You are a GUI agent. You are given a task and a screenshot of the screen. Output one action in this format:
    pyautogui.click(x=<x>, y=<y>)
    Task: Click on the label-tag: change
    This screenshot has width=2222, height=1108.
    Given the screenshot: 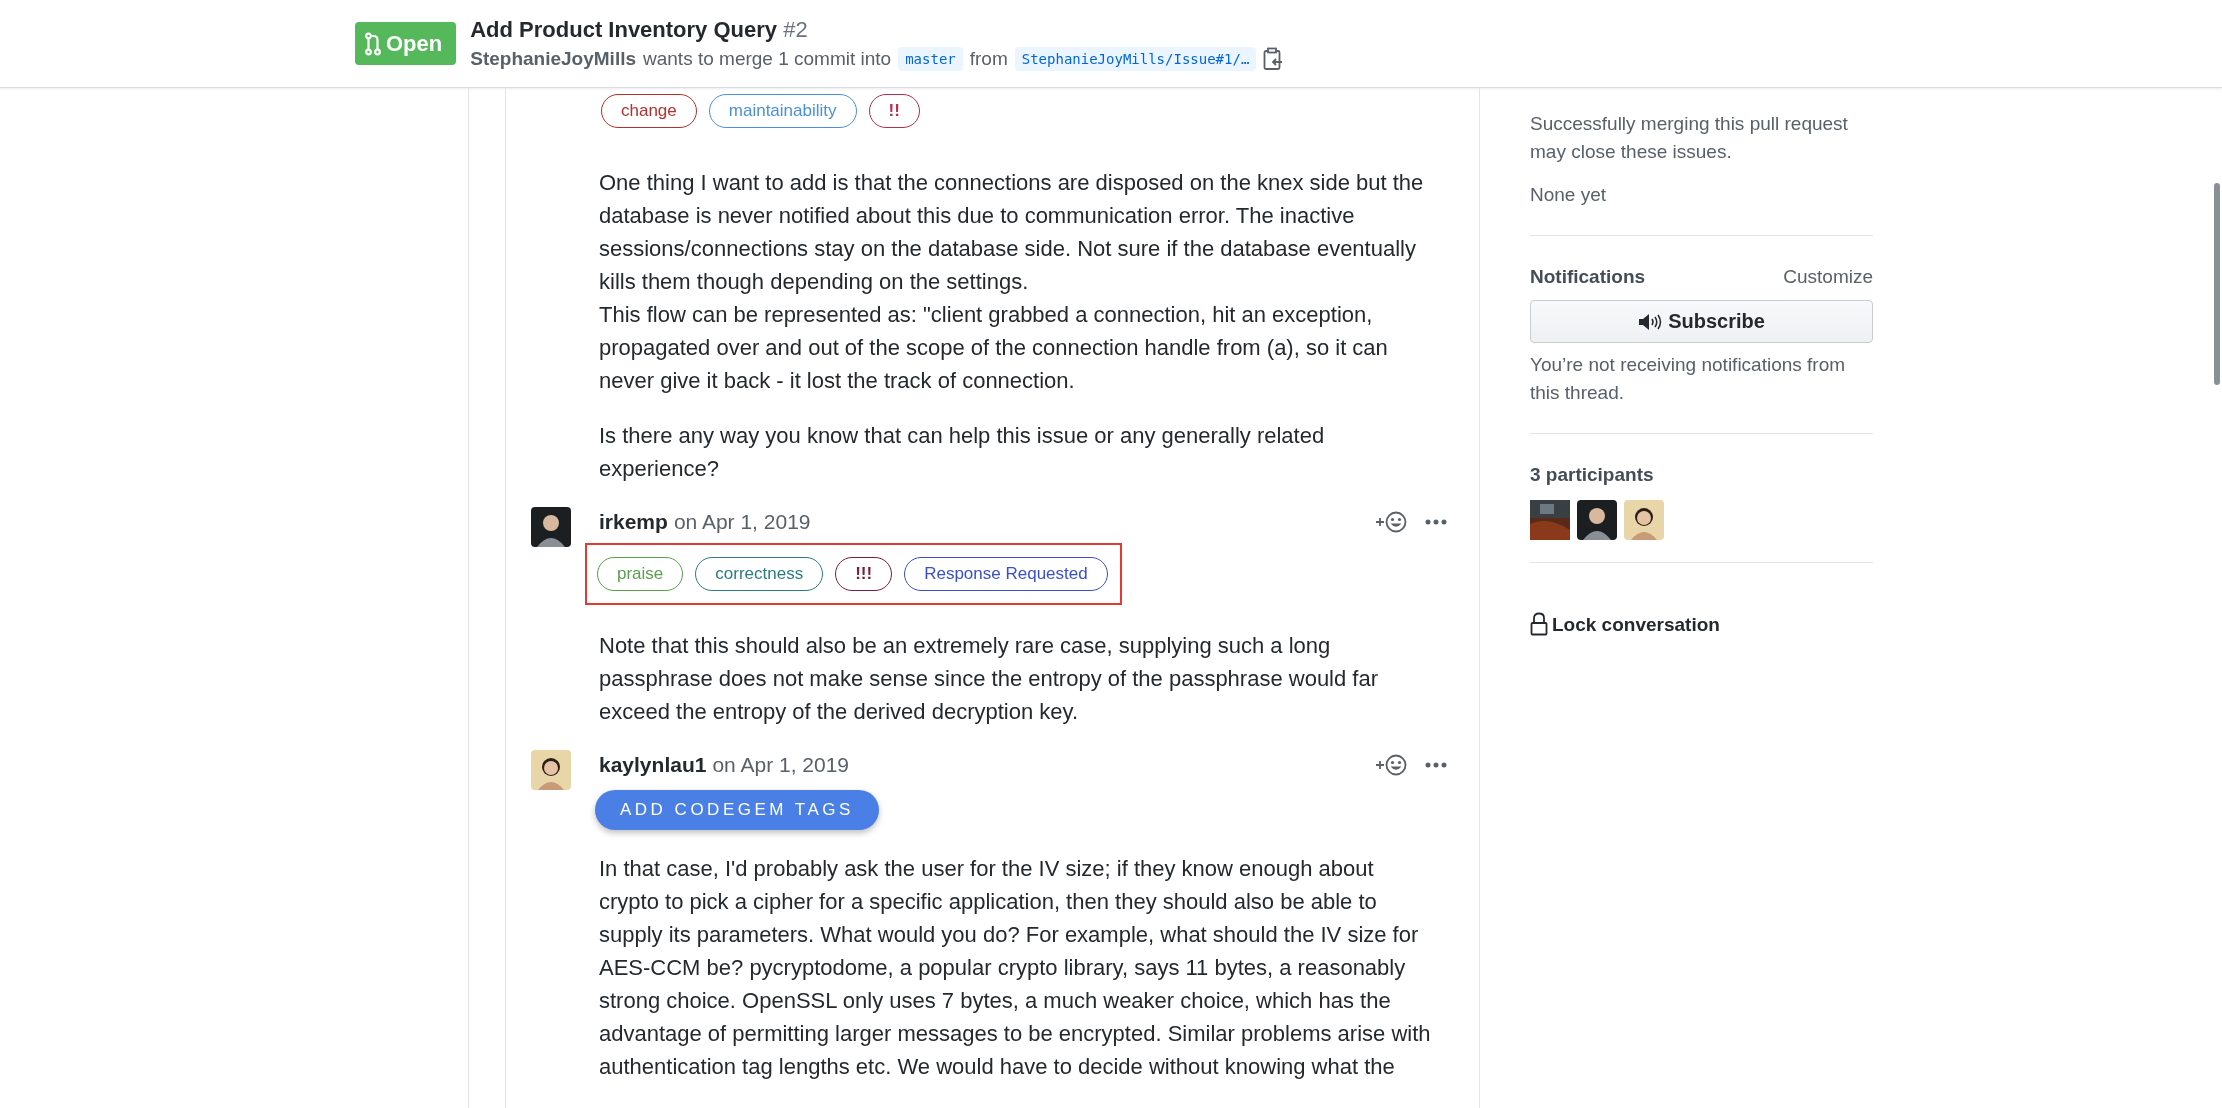 What is the action you would take?
    pyautogui.click(x=649, y=111)
    